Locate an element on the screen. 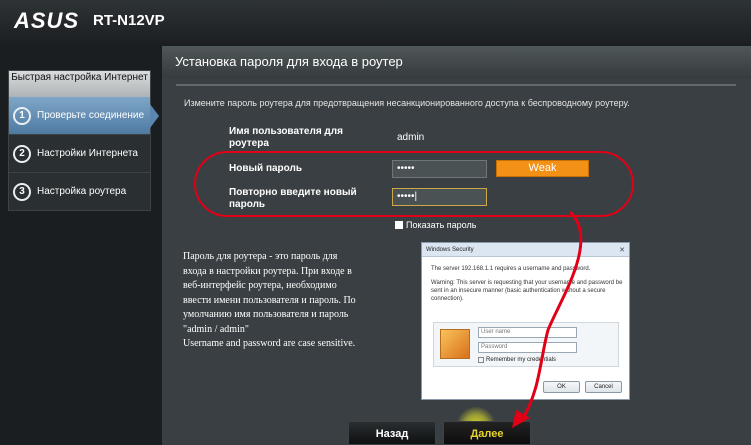 Image resolution: width=751 pixels, height=445 pixels. divider is located at coordinates (456, 85).